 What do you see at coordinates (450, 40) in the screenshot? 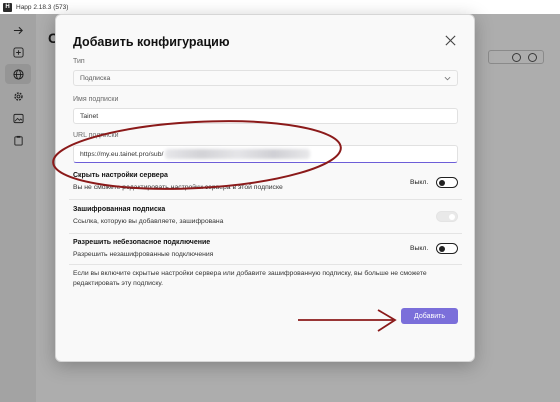
I see `close-icon` at bounding box center [450, 40].